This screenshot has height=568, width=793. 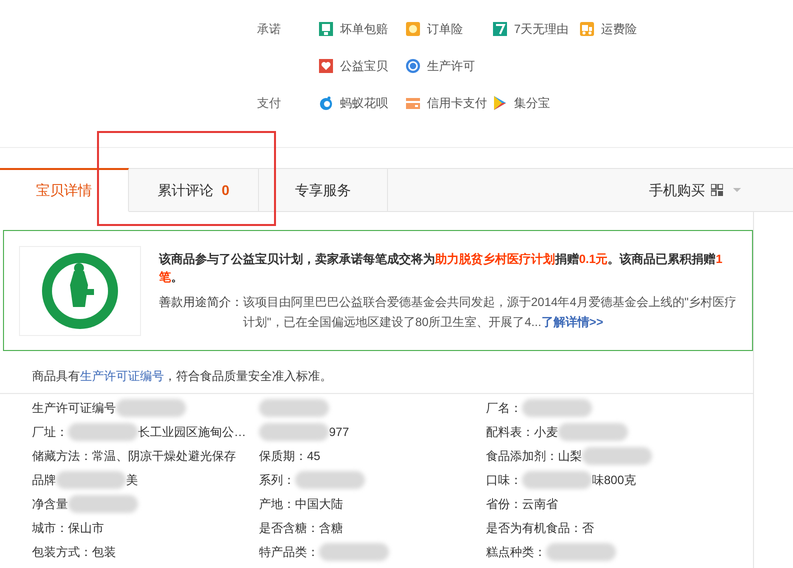 I want to click on attribute-text: 977, so click(x=339, y=432).